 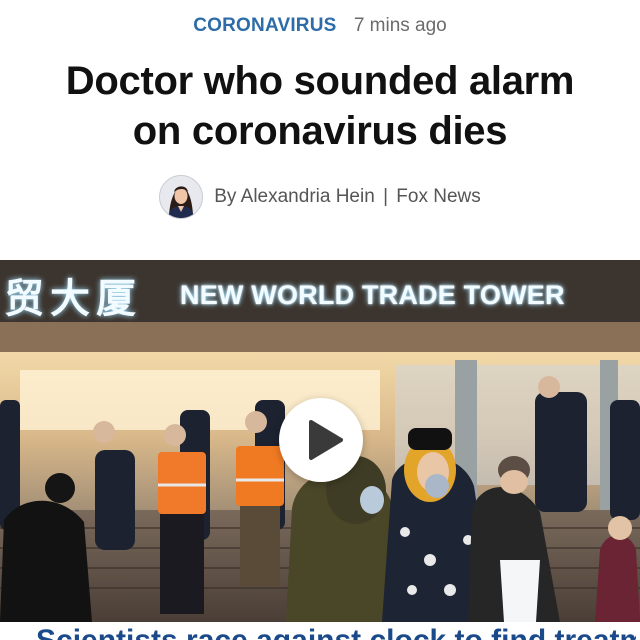 I want to click on play-button, so click(x=321, y=440).